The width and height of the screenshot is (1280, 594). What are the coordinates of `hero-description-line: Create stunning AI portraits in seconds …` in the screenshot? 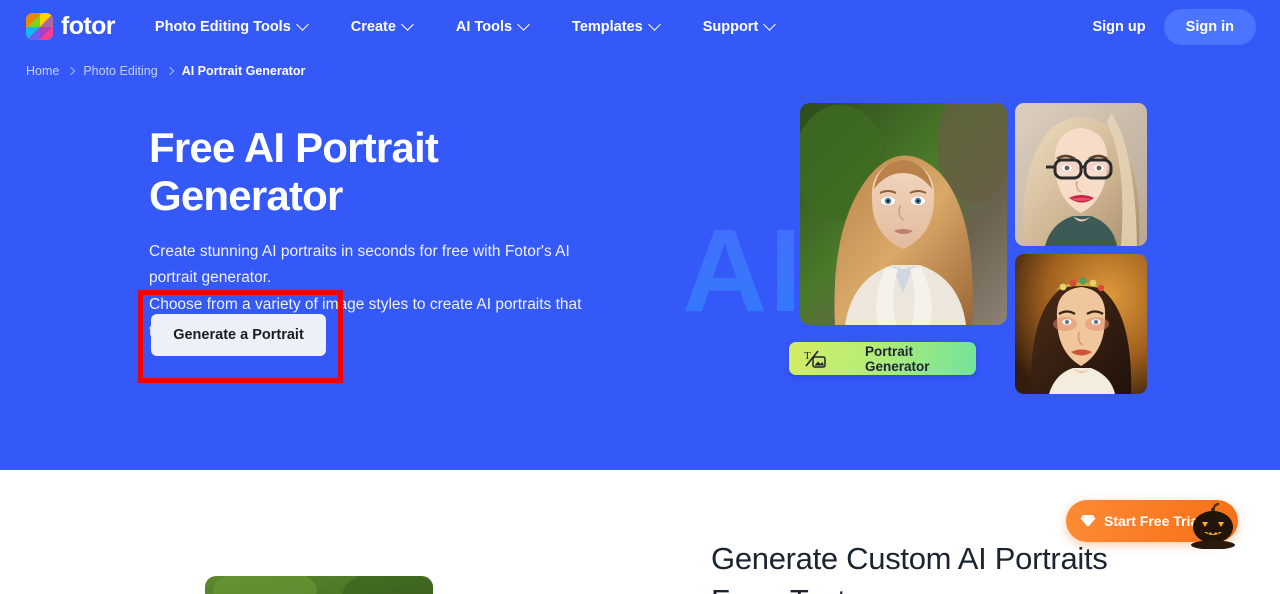 It's located at (359, 251).